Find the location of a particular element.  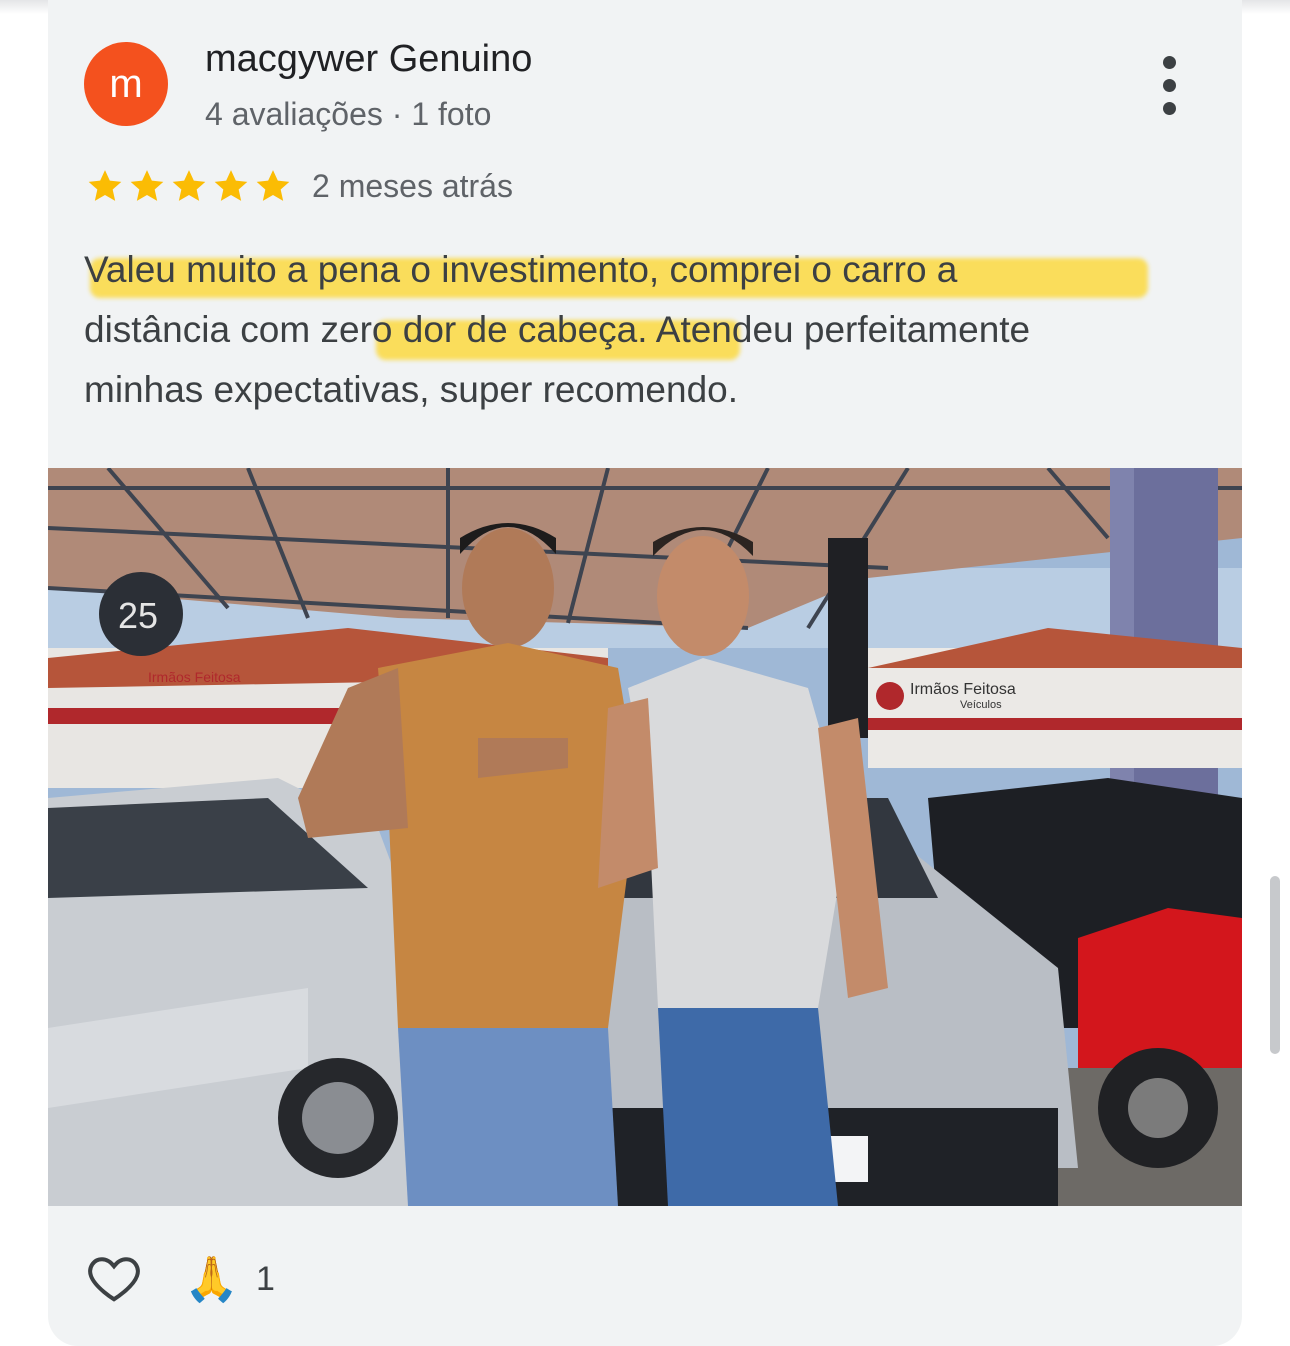

heart-outline-icon is located at coordinates (114, 1278).